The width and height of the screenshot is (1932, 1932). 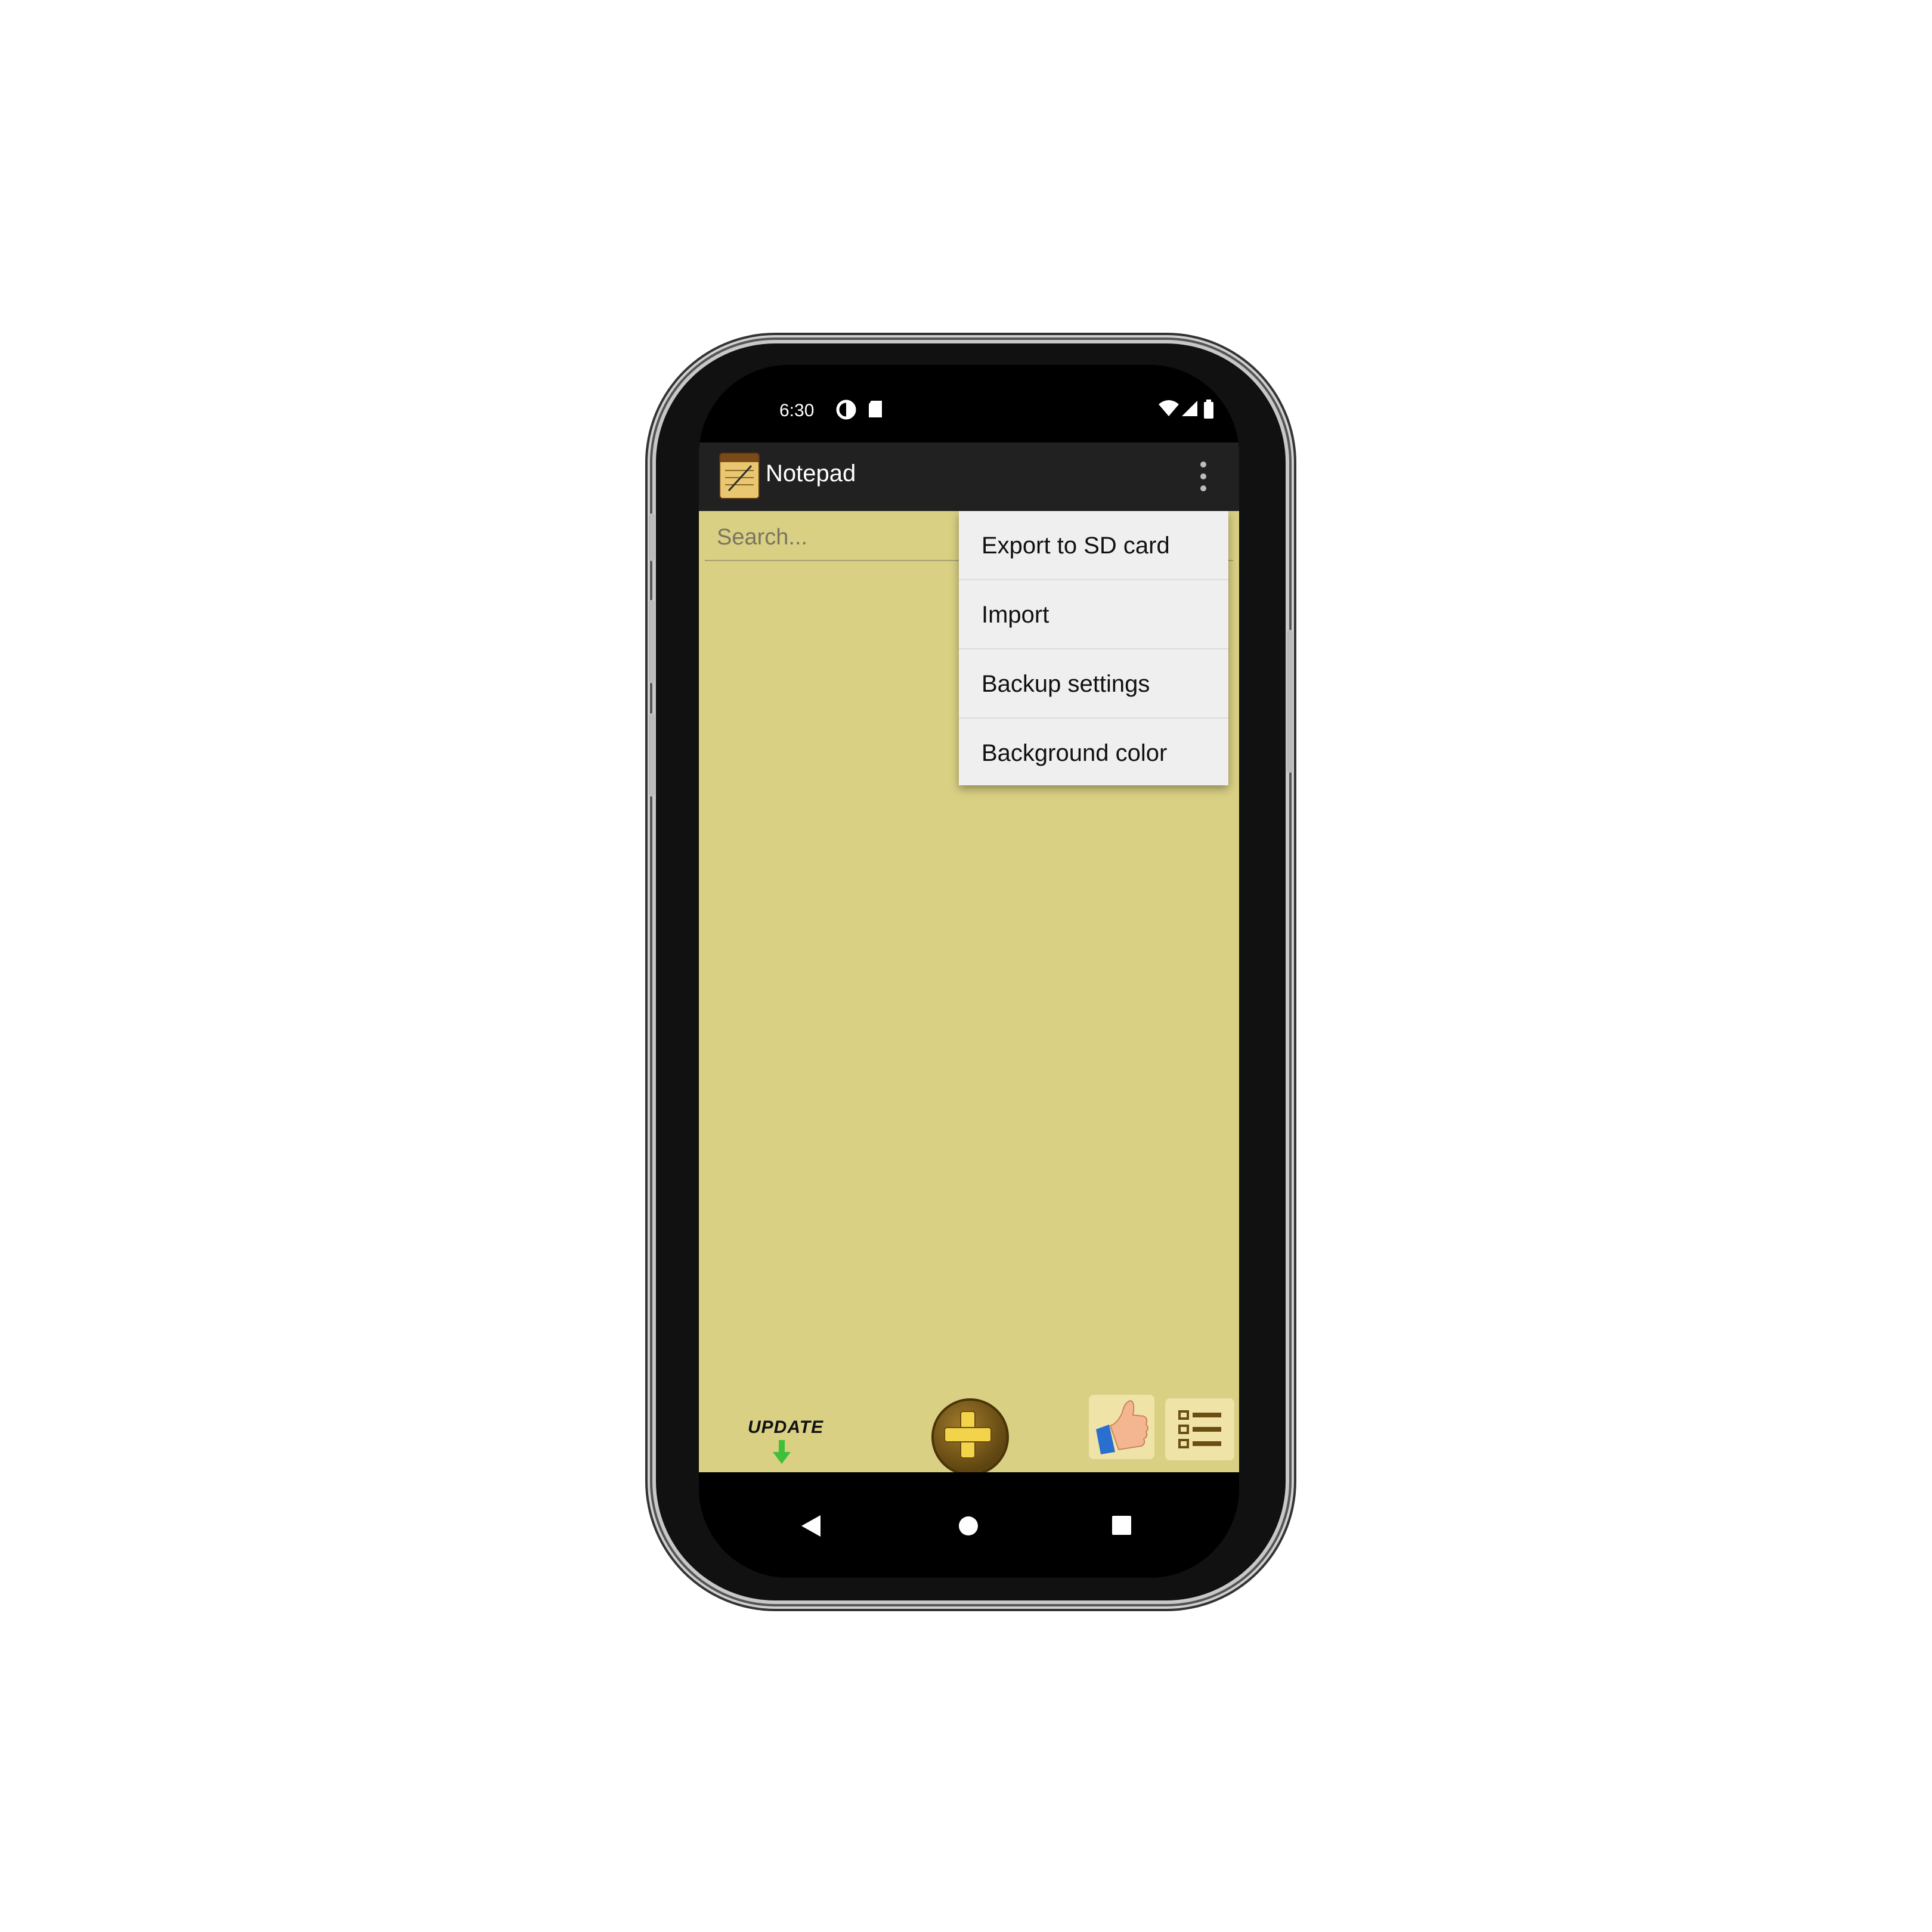 I want to click on app-title: Notepad, so click(x=811, y=473).